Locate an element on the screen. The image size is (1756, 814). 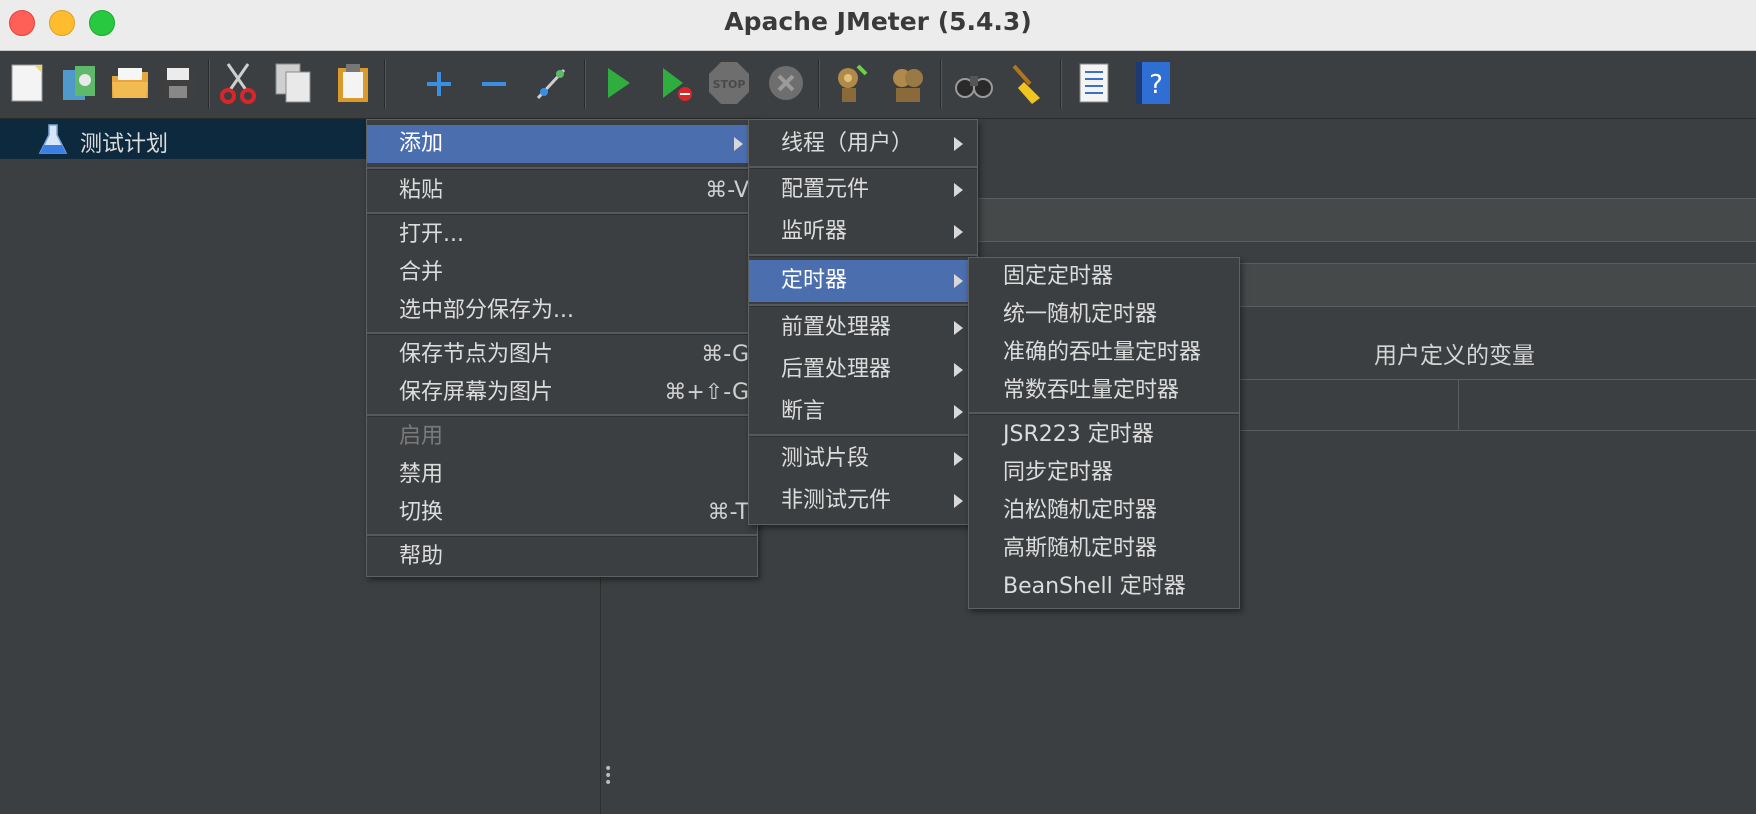
stop-button: STOP is located at coordinates (729, 83).